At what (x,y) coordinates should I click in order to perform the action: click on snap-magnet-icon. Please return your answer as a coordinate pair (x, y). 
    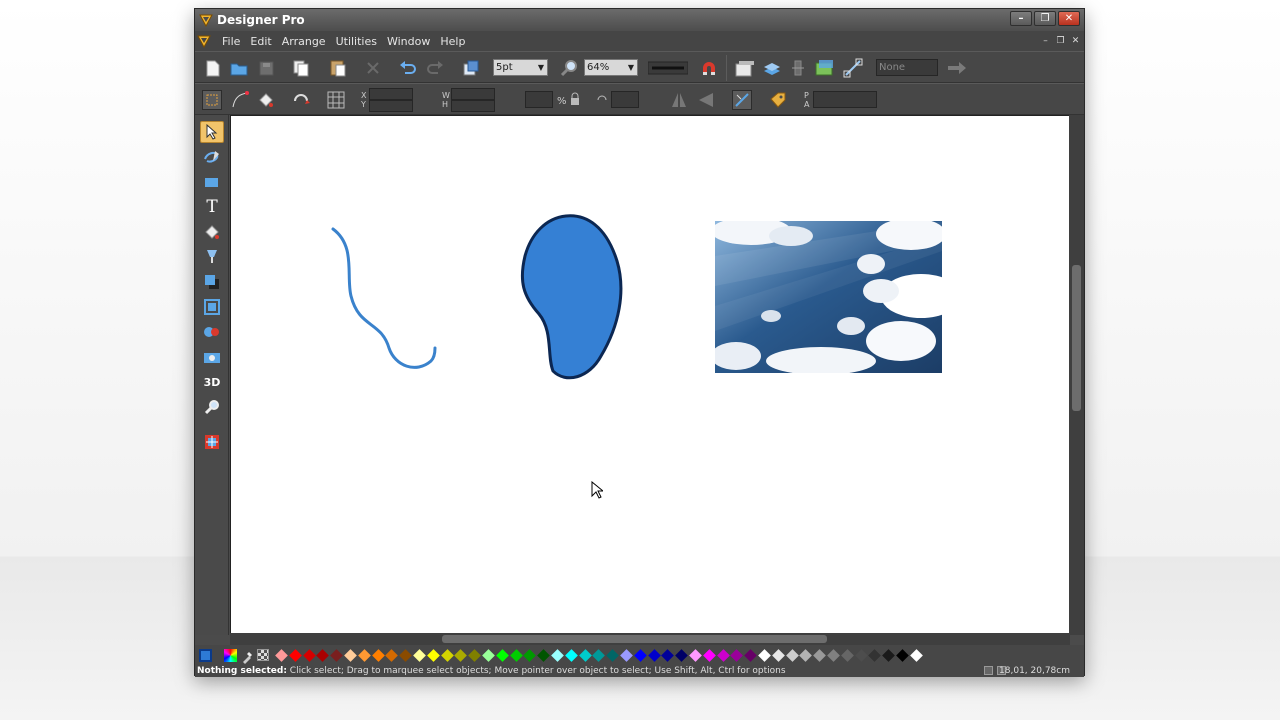
    Looking at the image, I should click on (709, 68).